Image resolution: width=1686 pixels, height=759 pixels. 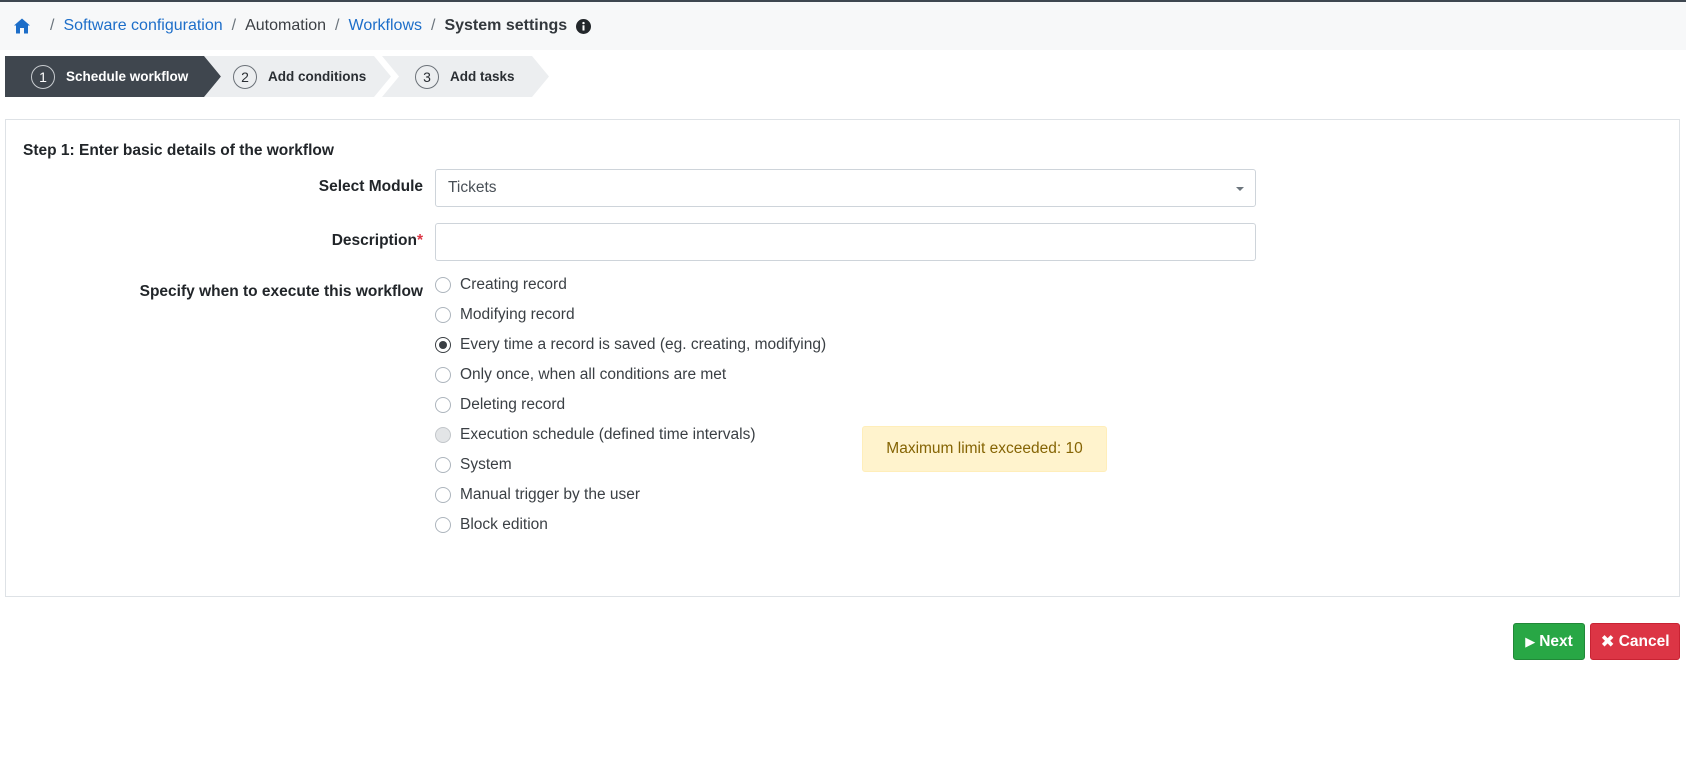 I want to click on radio-creating-record: Creating record, so click(x=501, y=285).